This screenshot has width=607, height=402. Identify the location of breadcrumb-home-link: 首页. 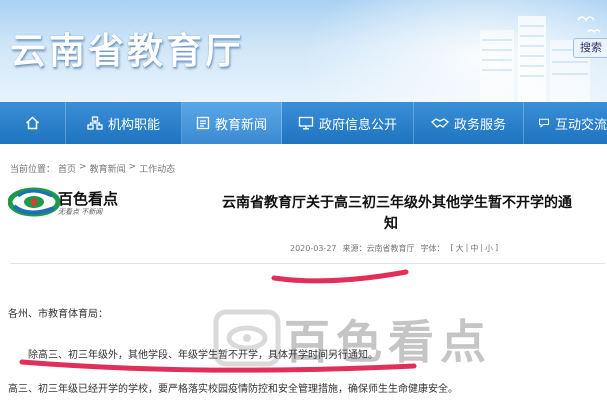
(67, 168).